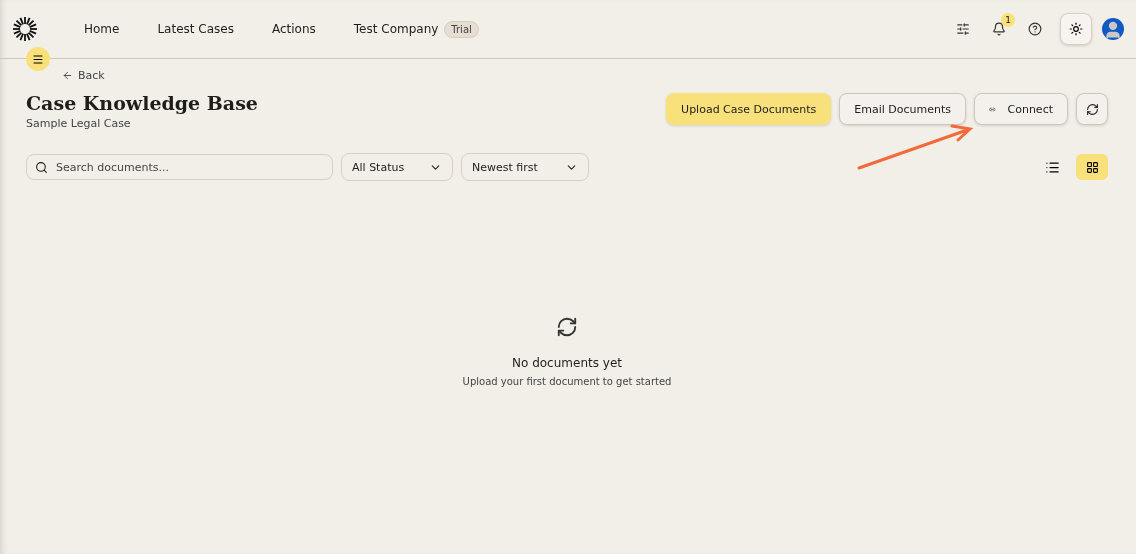  What do you see at coordinates (1052, 167) in the screenshot?
I see `list-view-icon` at bounding box center [1052, 167].